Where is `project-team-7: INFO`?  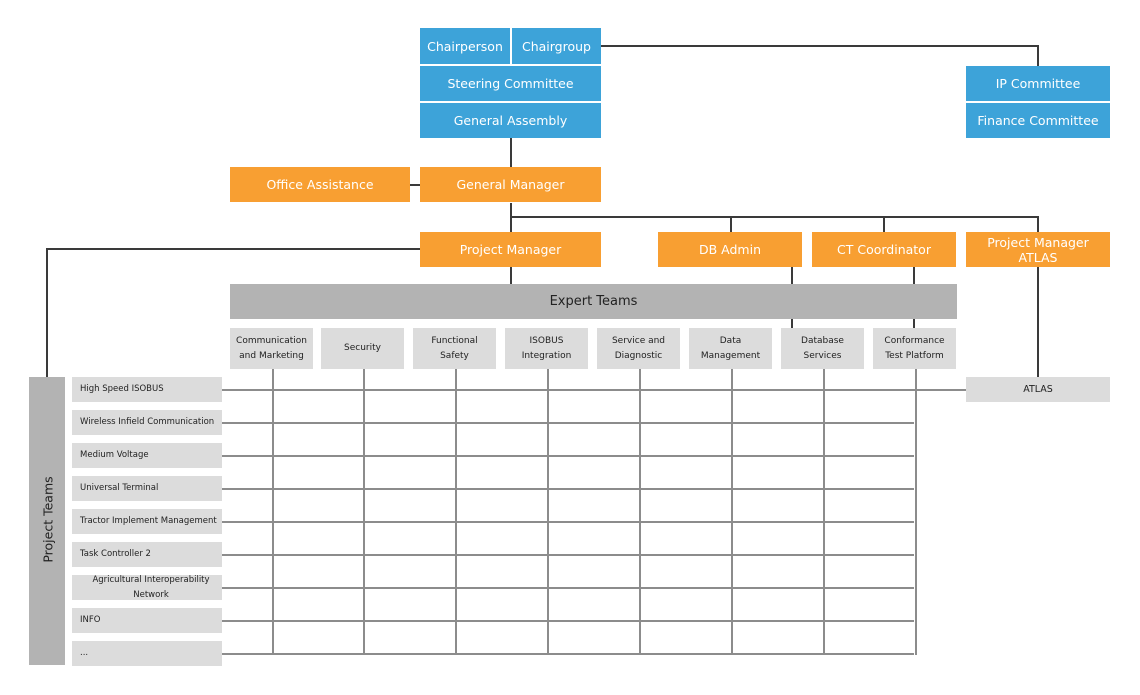
project-team-7: INFO is located at coordinates (147, 620).